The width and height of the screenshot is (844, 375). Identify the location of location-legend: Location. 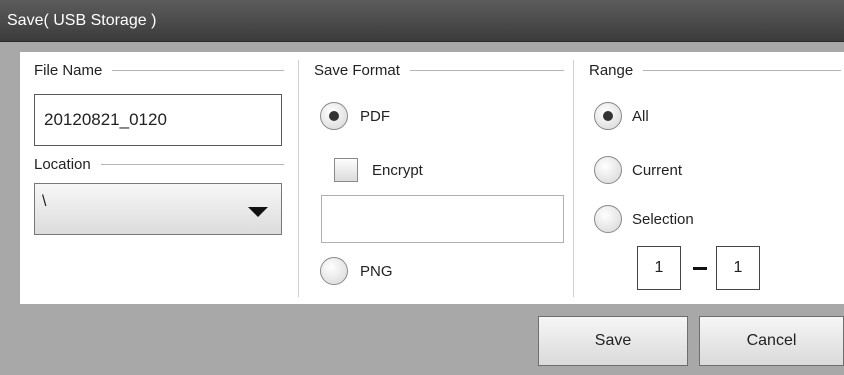
(159, 164).